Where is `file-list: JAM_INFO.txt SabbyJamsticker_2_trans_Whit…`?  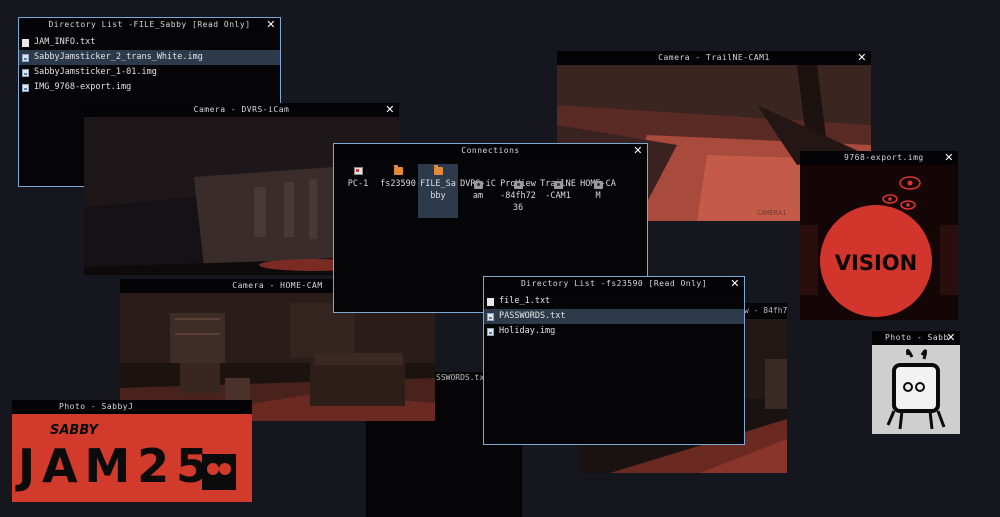
file-list: JAM_INFO.txt SabbyJamsticker_2_trans_Whit… is located at coordinates (149, 63).